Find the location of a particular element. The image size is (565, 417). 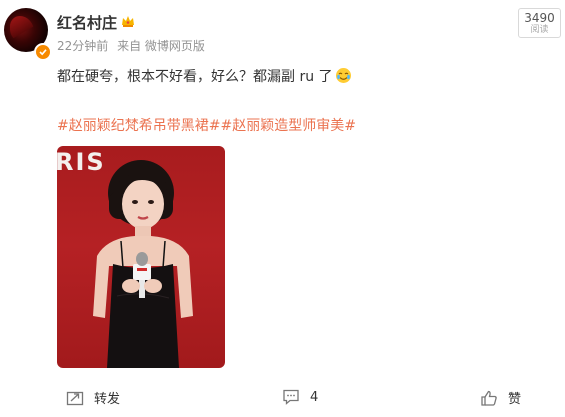

read-count-label: 阅读 is located at coordinates (539, 30).